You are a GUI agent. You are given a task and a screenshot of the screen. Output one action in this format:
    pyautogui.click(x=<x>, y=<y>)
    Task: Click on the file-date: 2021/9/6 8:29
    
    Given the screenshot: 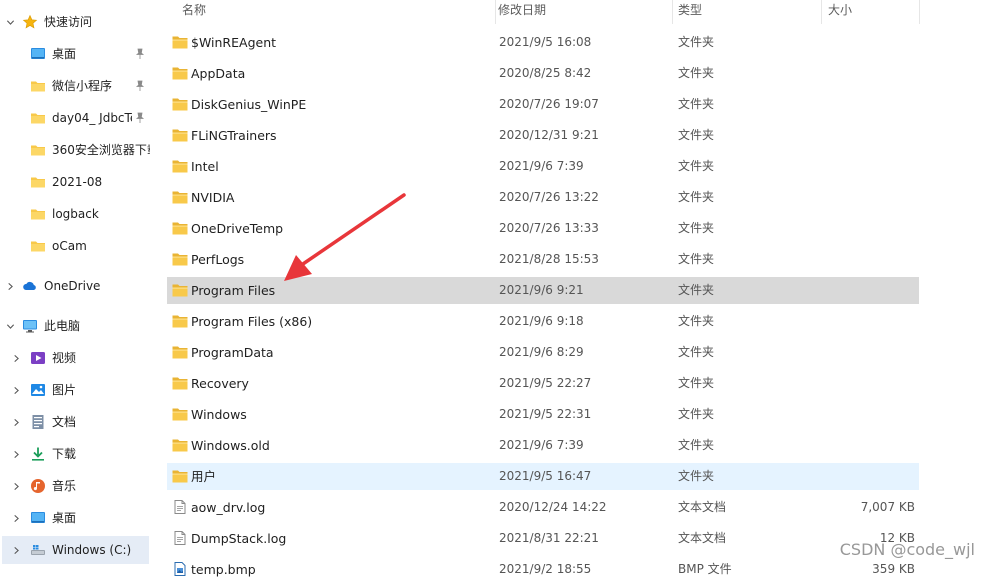 What is the action you would take?
    pyautogui.click(x=541, y=352)
    